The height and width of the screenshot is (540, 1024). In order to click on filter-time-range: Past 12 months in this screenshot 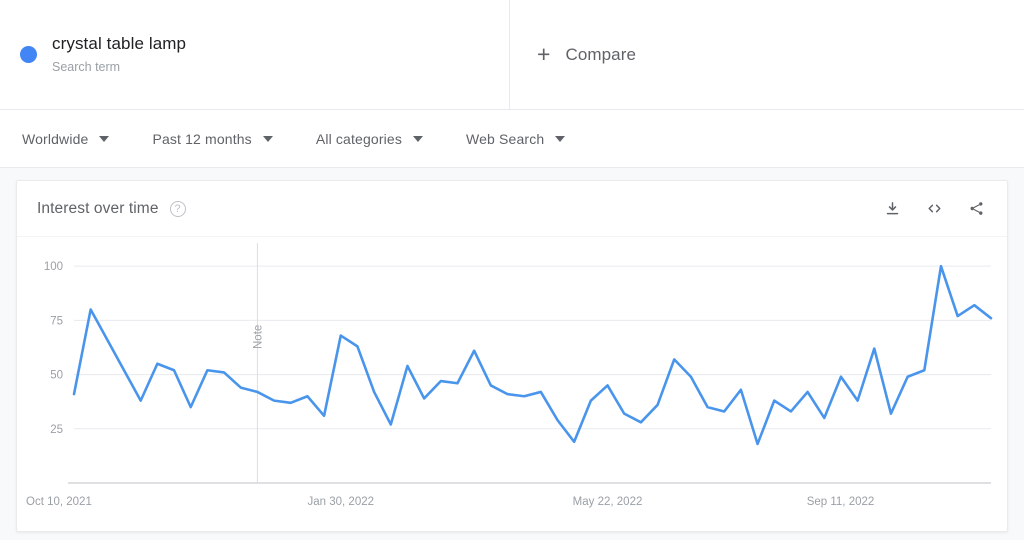, I will do `click(212, 138)`.